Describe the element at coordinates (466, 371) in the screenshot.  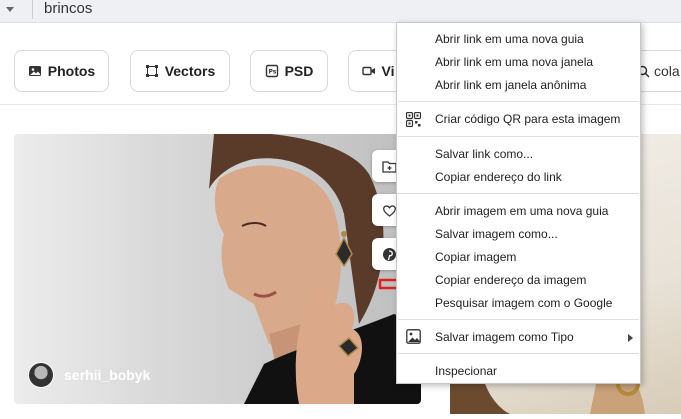
I see `menu-item-inspect: Inspecionar` at that location.